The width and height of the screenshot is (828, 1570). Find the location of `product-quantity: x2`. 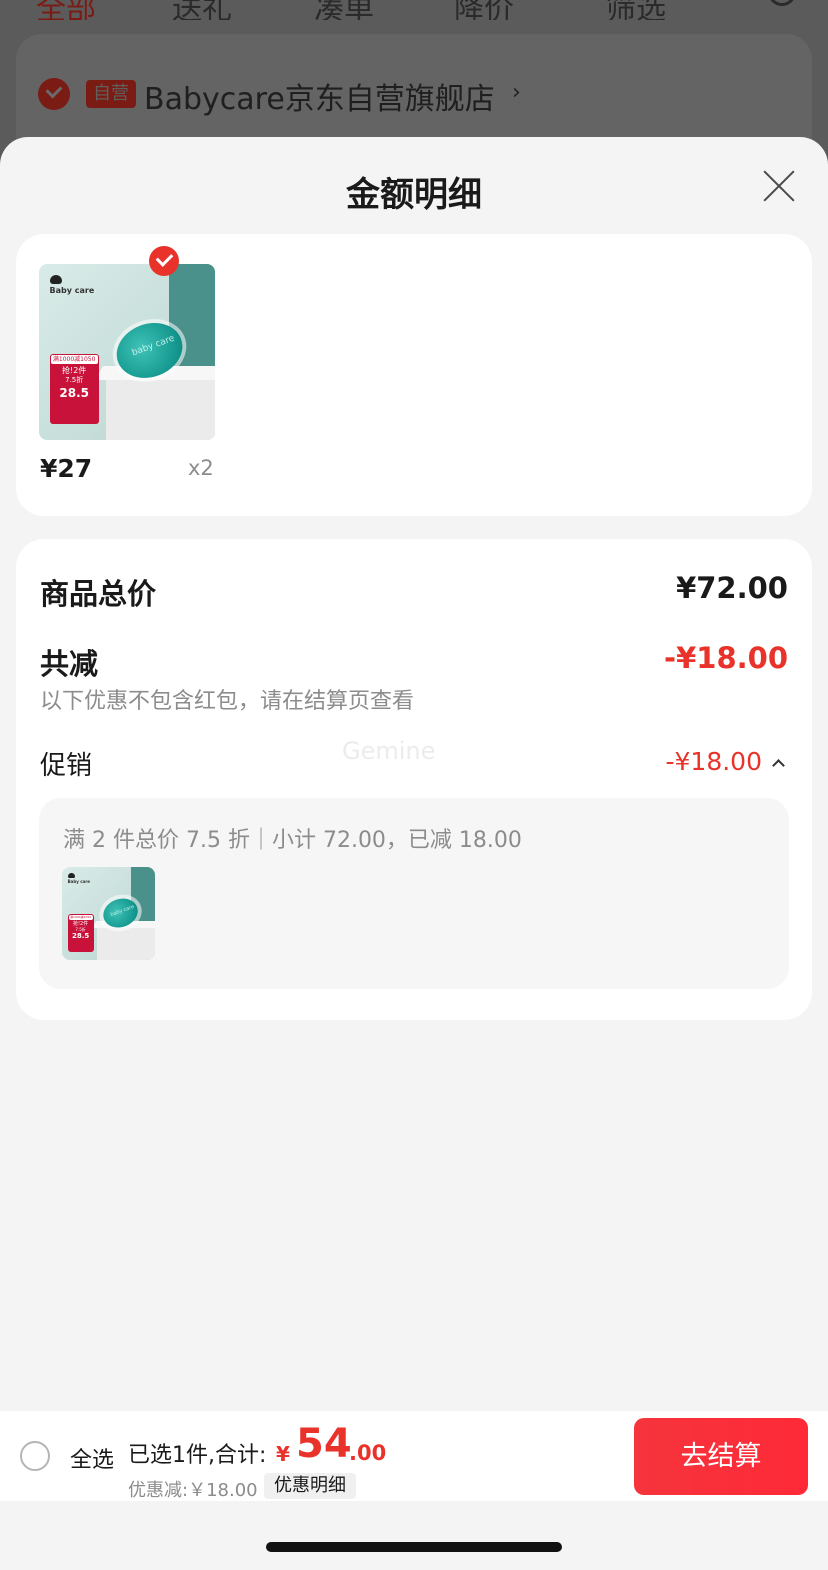

product-quantity: x2 is located at coordinates (201, 468).